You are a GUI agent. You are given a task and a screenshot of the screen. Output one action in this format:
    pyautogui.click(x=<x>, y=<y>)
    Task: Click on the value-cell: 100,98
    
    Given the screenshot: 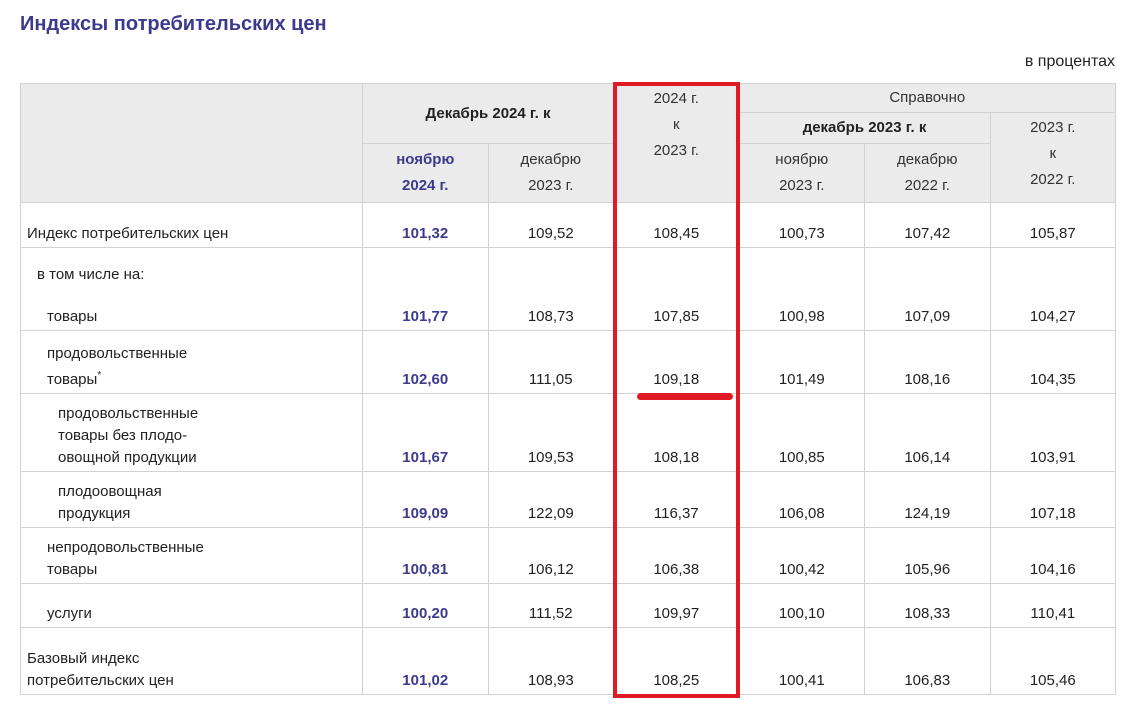 What is the action you would take?
    pyautogui.click(x=802, y=289)
    